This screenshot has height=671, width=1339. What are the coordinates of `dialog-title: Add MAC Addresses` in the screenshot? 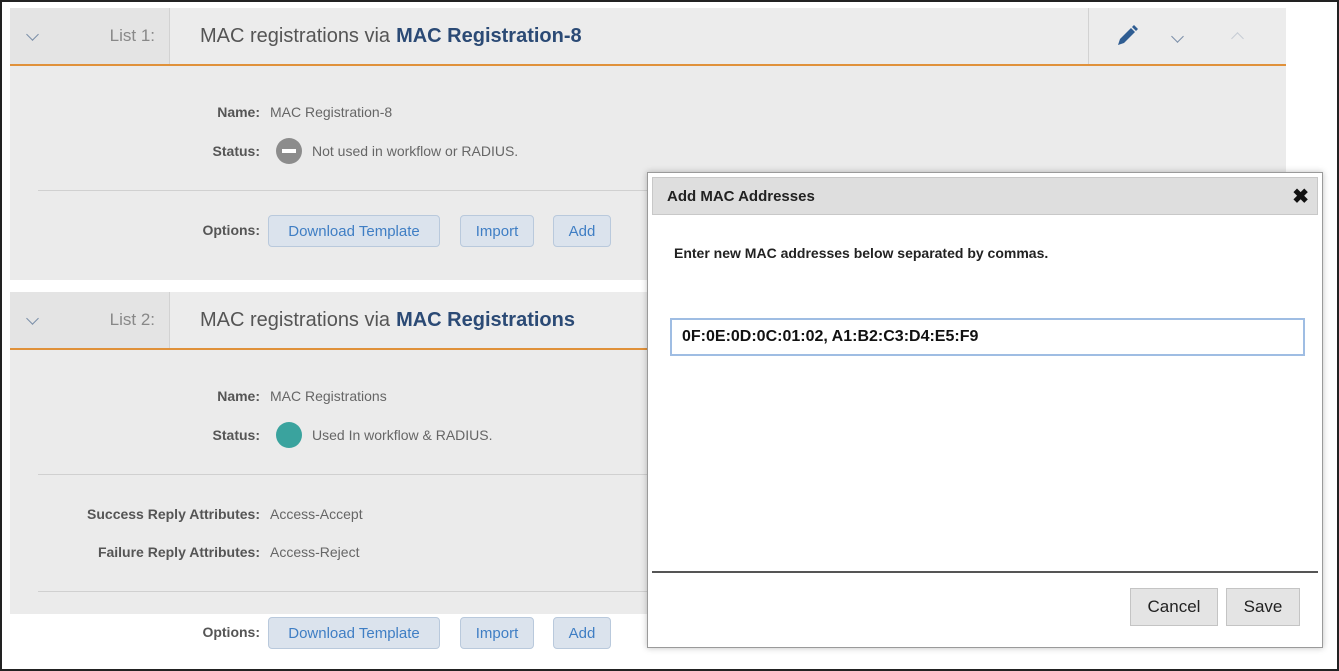 It's located at (741, 196).